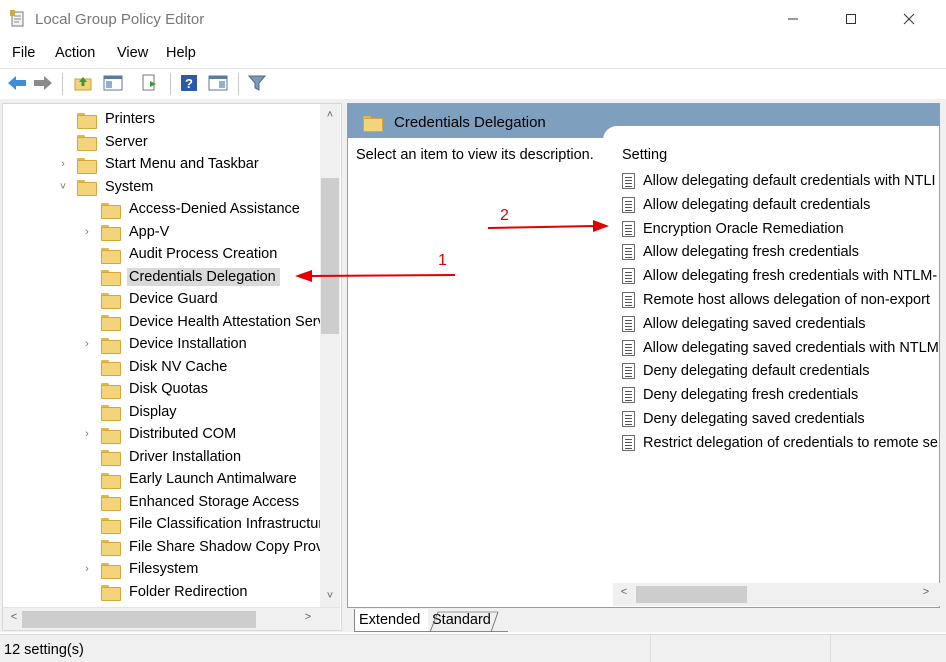 This screenshot has height=662, width=946. What do you see at coordinates (191, 254) in the screenshot?
I see `tree-item: Audit Process Creation` at bounding box center [191, 254].